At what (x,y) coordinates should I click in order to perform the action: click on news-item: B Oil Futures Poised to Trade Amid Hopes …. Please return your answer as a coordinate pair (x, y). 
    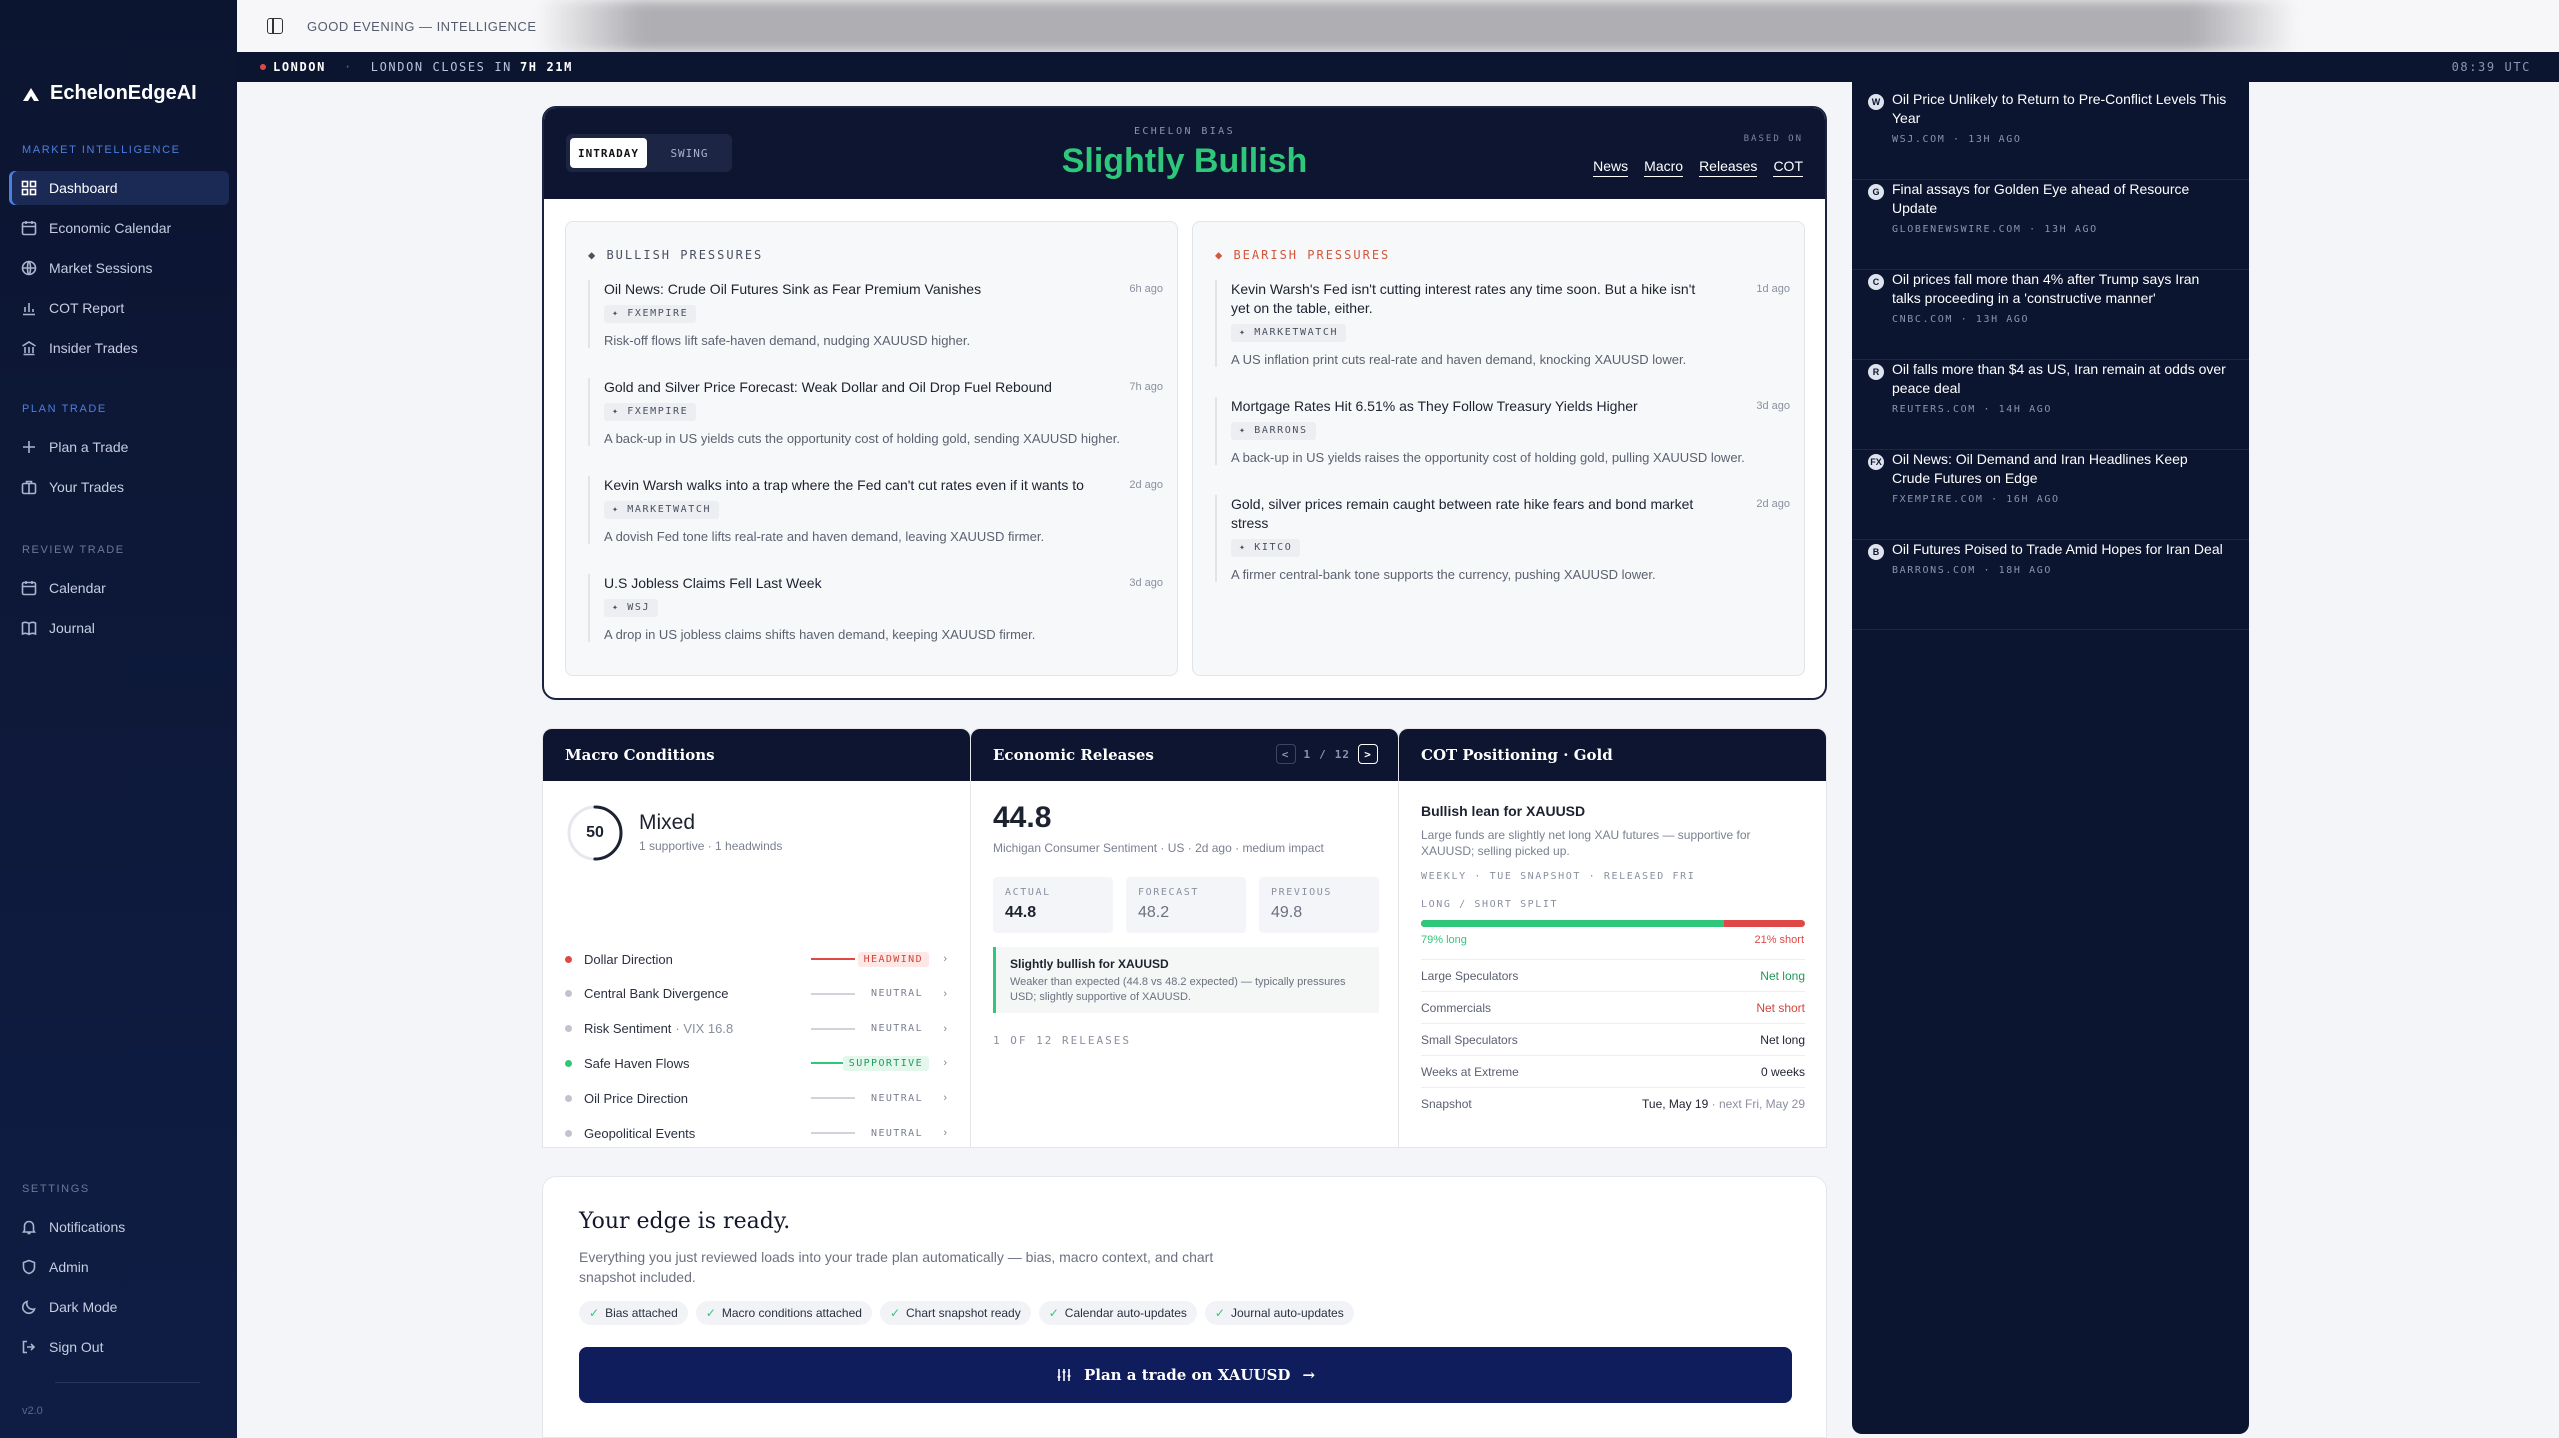
    Looking at the image, I should click on (2050, 585).